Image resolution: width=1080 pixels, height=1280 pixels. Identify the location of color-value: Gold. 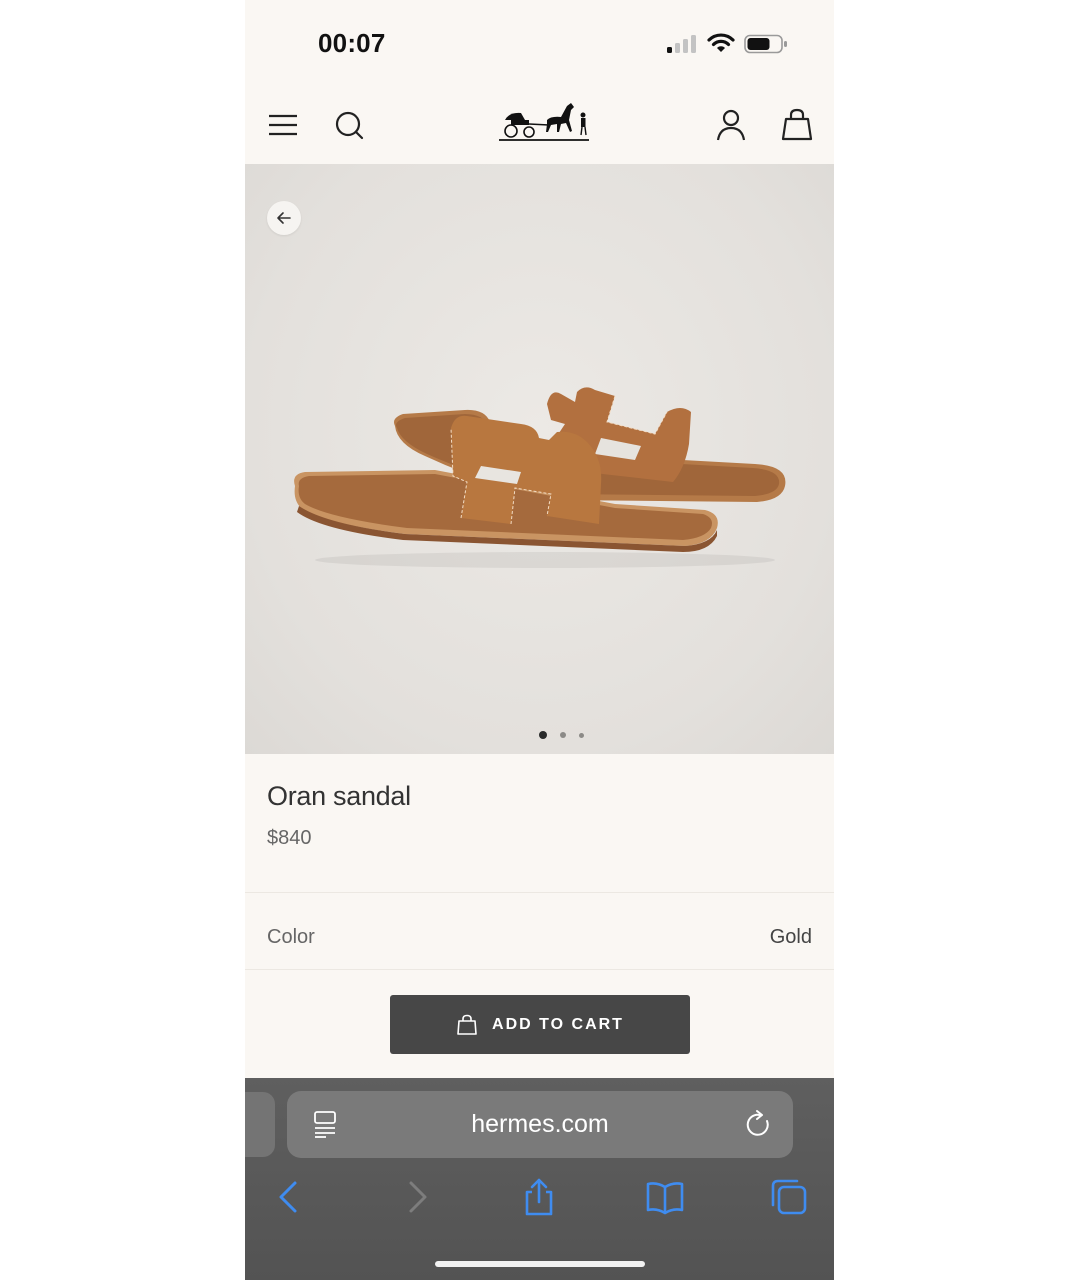
(791, 937).